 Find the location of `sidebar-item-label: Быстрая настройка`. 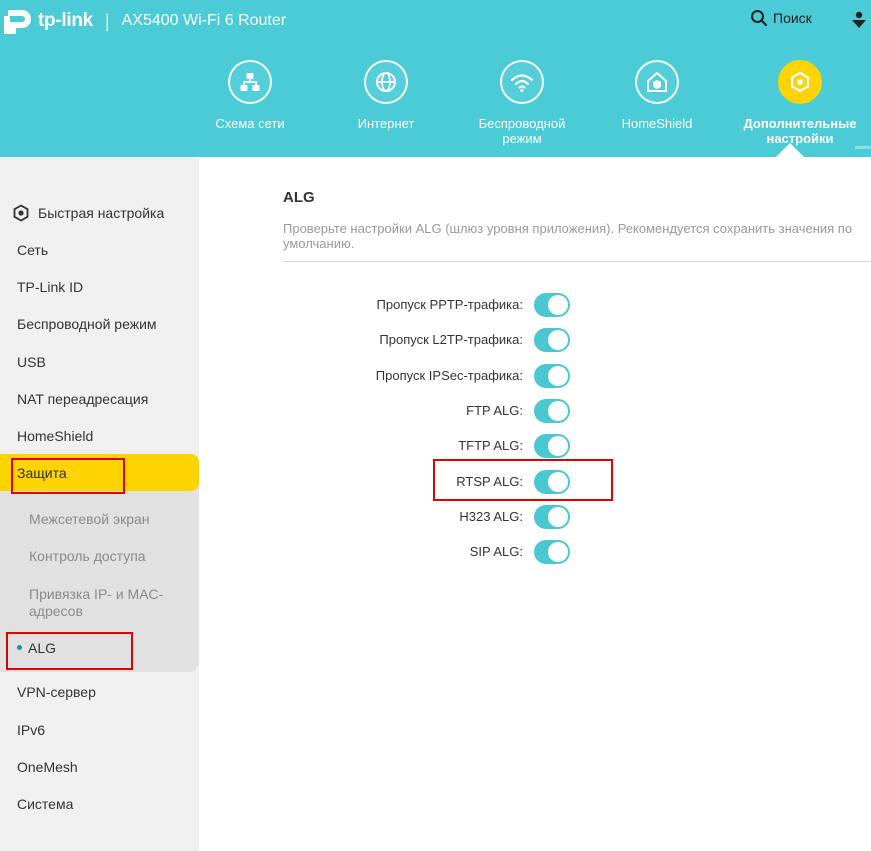

sidebar-item-label: Быстрая настройка is located at coordinates (101, 212).